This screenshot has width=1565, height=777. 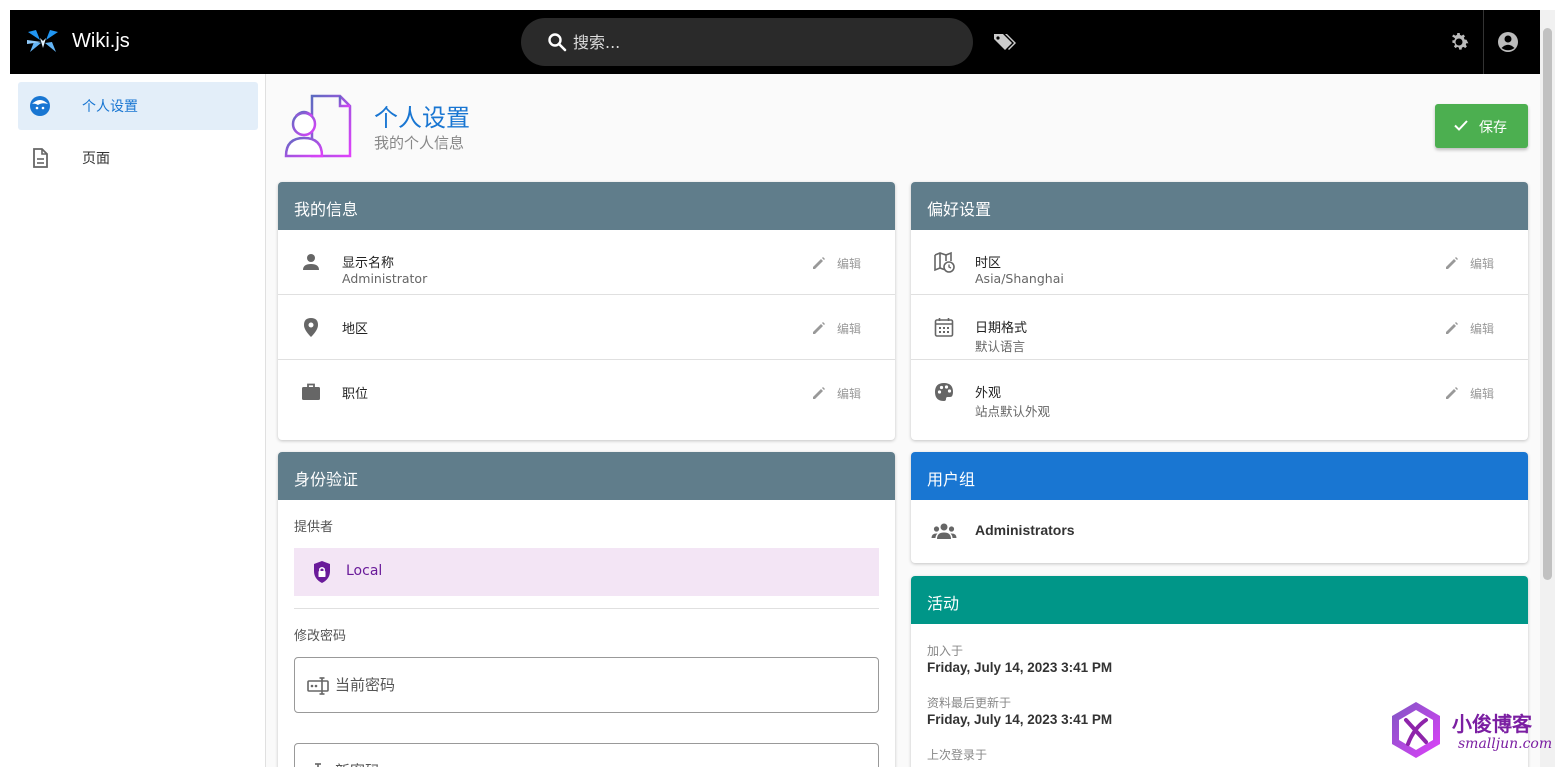 What do you see at coordinates (138, 420) in the screenshot?
I see `sidebar: 个人设置 页面` at bounding box center [138, 420].